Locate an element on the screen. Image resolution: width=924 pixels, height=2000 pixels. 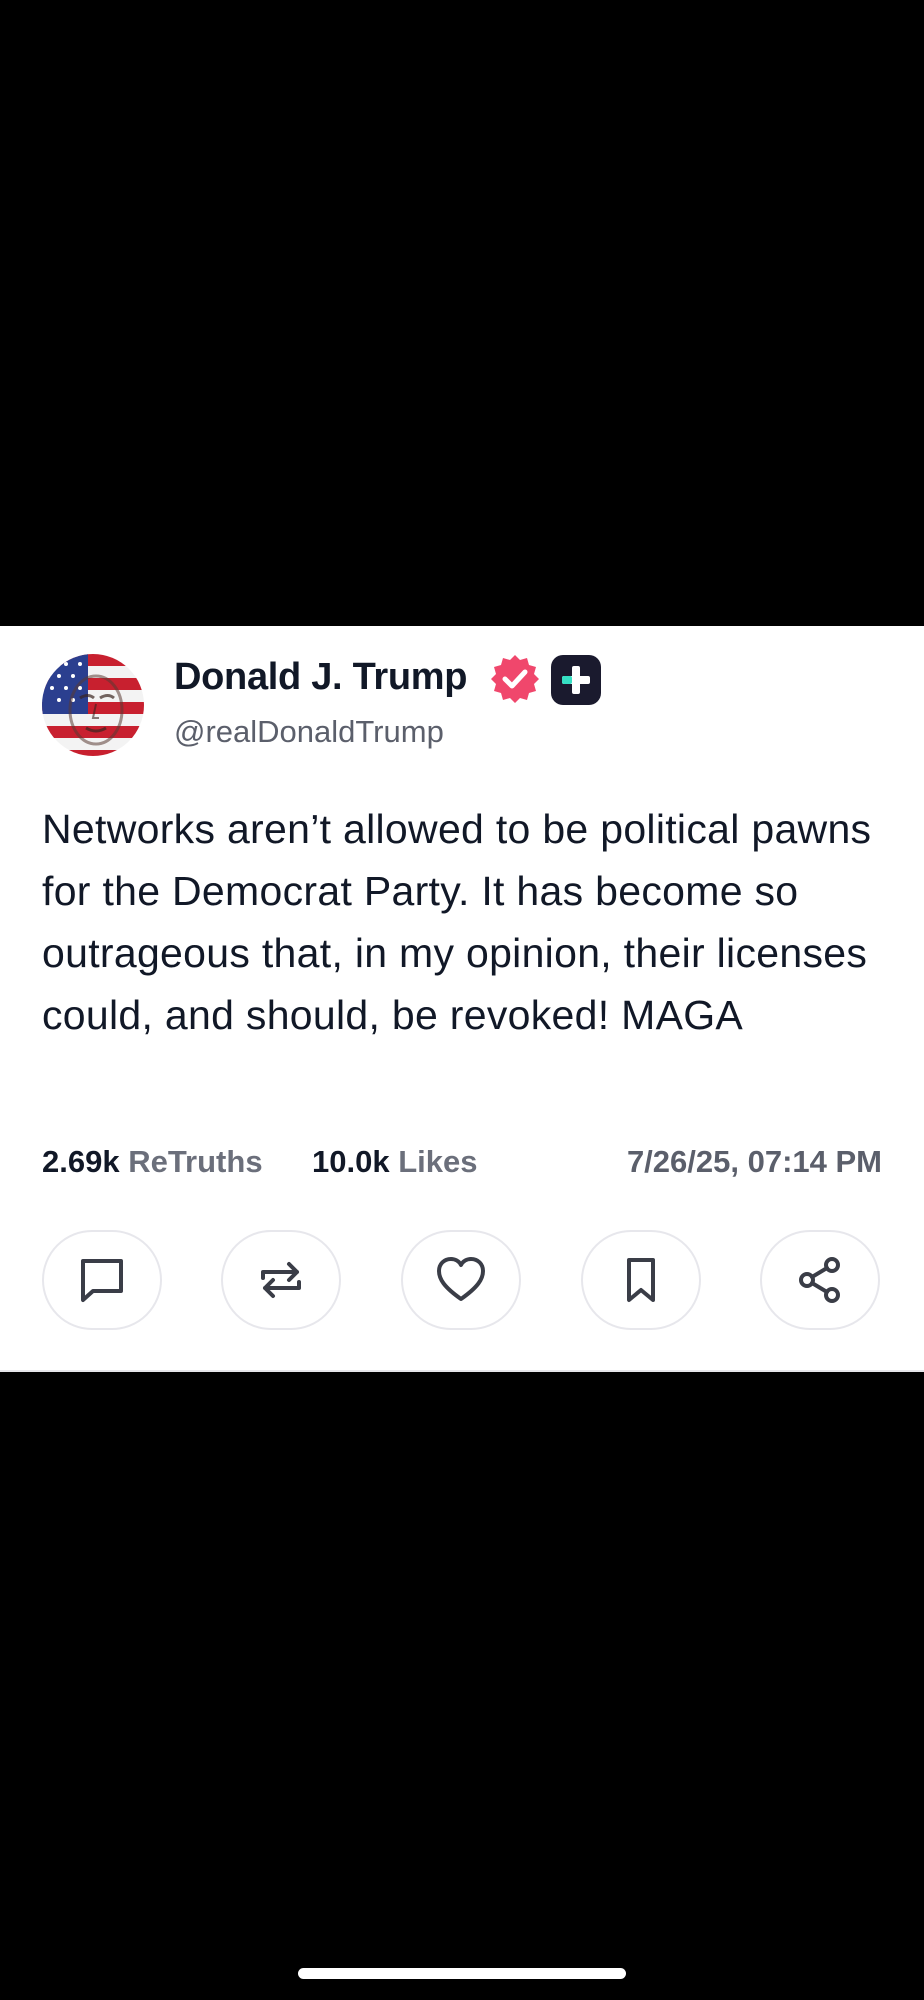
share-button is located at coordinates (820, 1280).